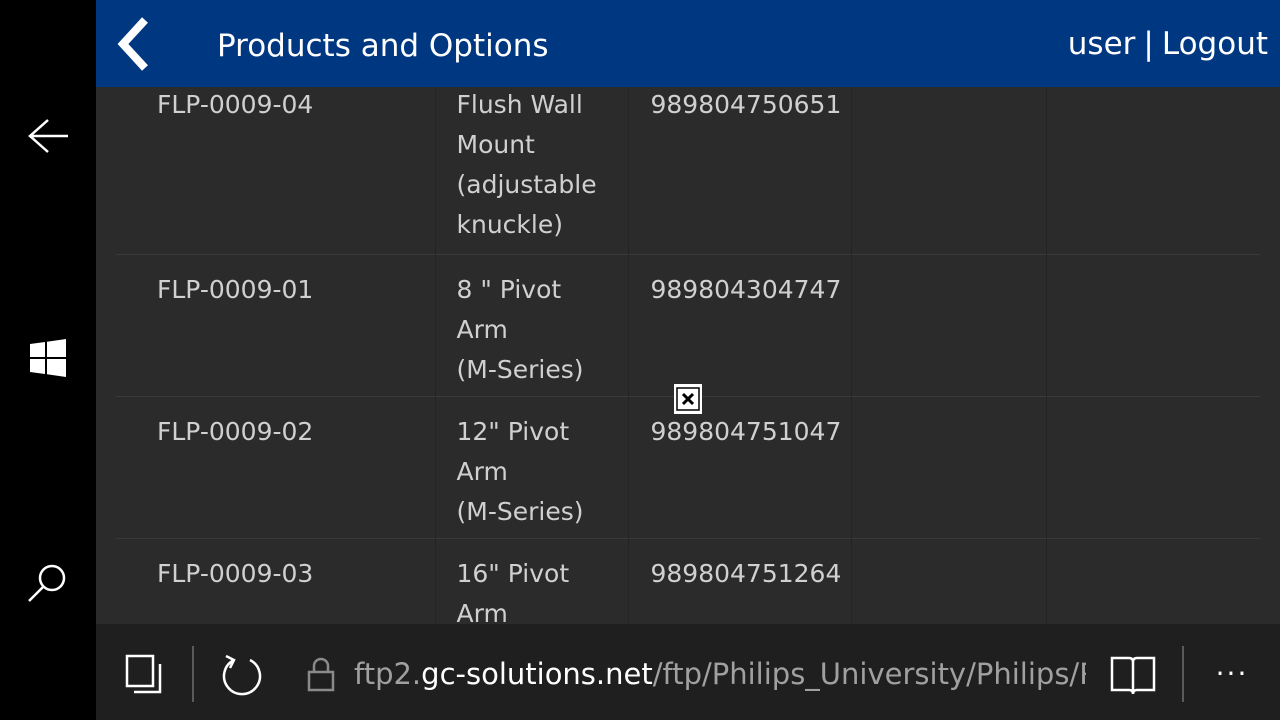 Image resolution: width=1280 pixels, height=720 pixels. I want to click on refresh-icon, so click(242, 675).